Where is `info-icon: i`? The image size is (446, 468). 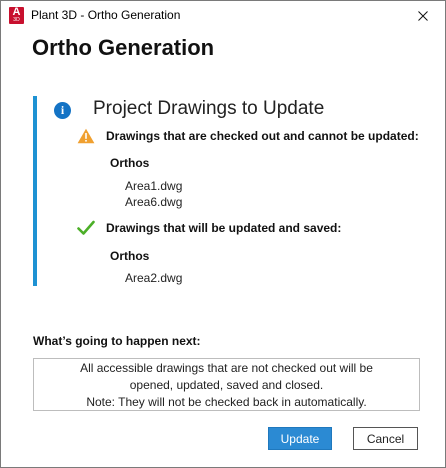
info-icon: i is located at coordinates (62, 110).